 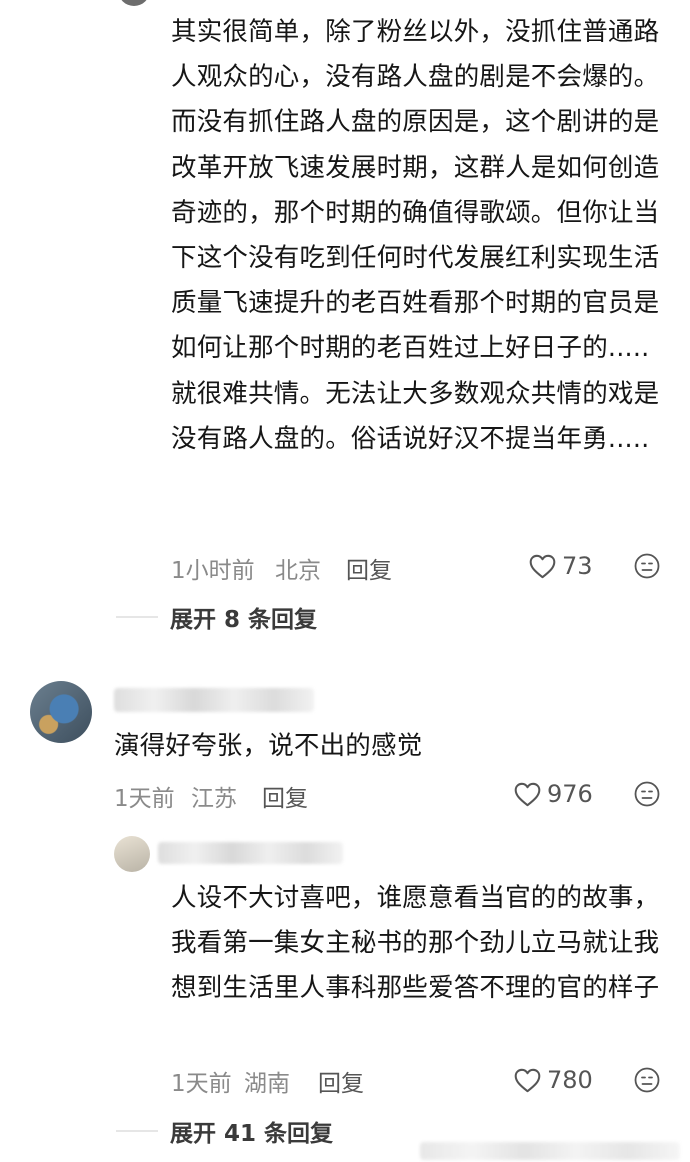 I want to click on like-count: 976, so click(x=570, y=794).